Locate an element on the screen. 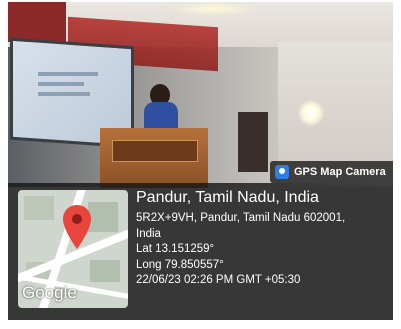  longitude: Long 79.850557° is located at coordinates (180, 264).